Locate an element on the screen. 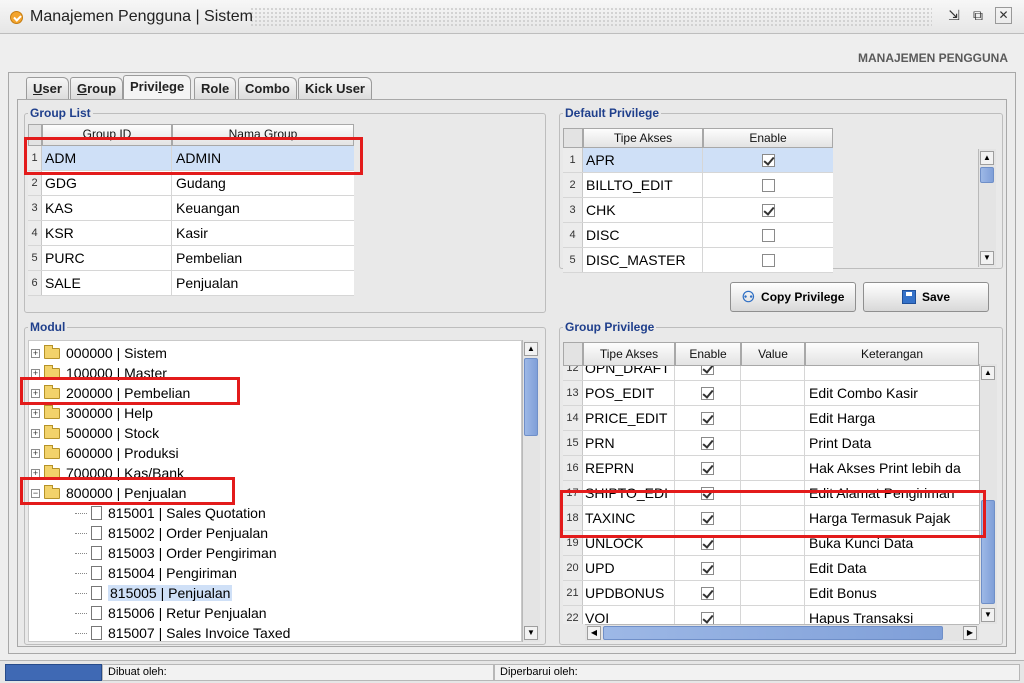 This screenshot has height=683, width=1024. maximize-icon: ⧉ is located at coordinates (978, 17).